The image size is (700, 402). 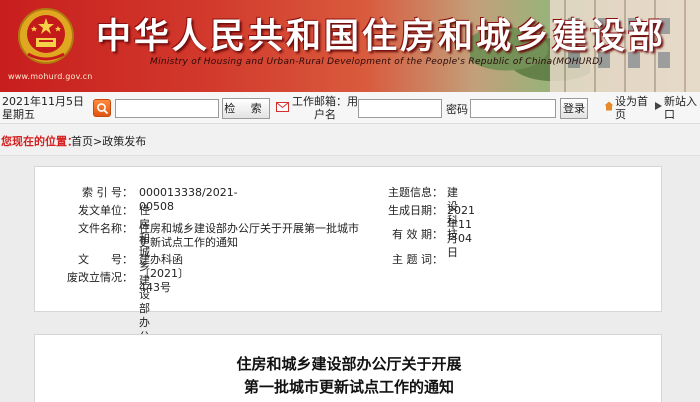 I want to click on password-label: 密码, so click(x=457, y=109).